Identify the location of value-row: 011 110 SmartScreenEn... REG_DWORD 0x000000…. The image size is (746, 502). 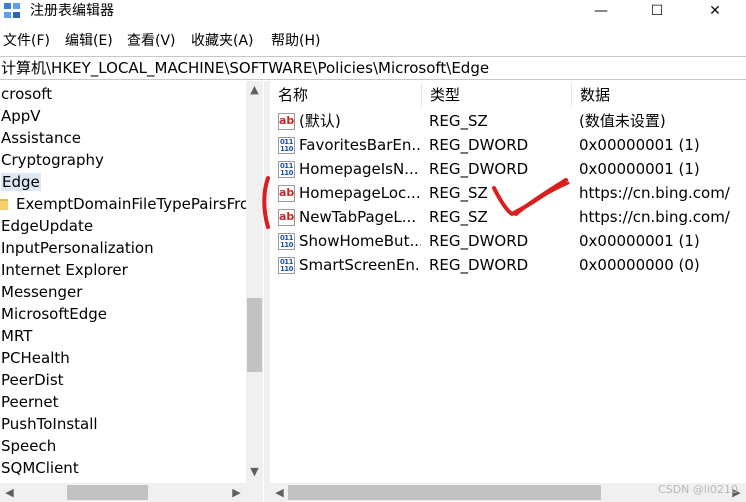
(508, 265).